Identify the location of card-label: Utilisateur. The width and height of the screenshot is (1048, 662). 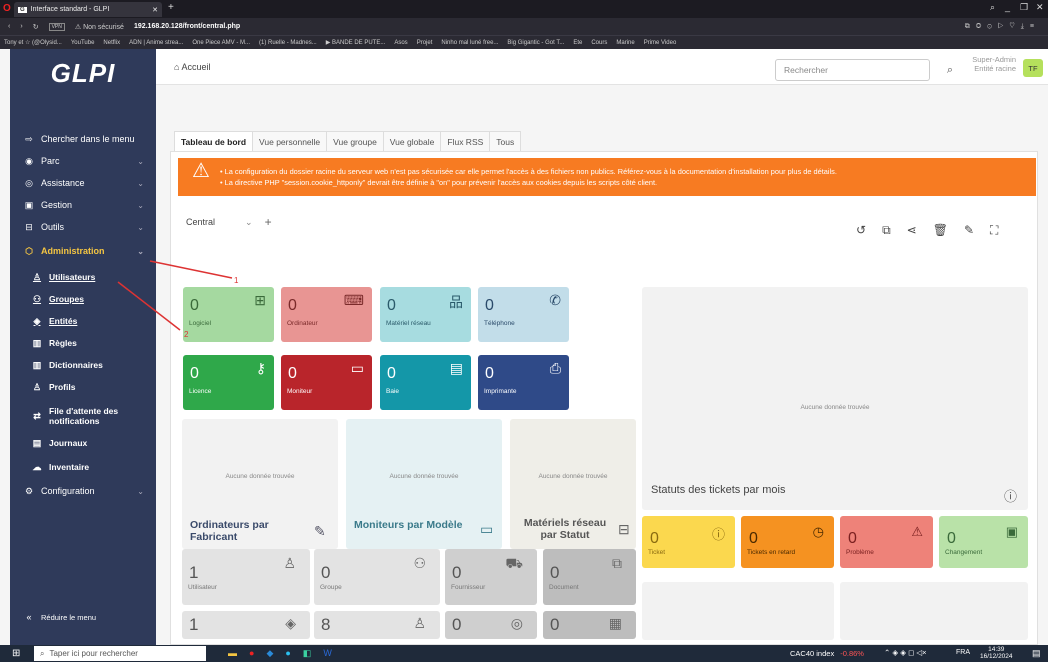
(202, 587).